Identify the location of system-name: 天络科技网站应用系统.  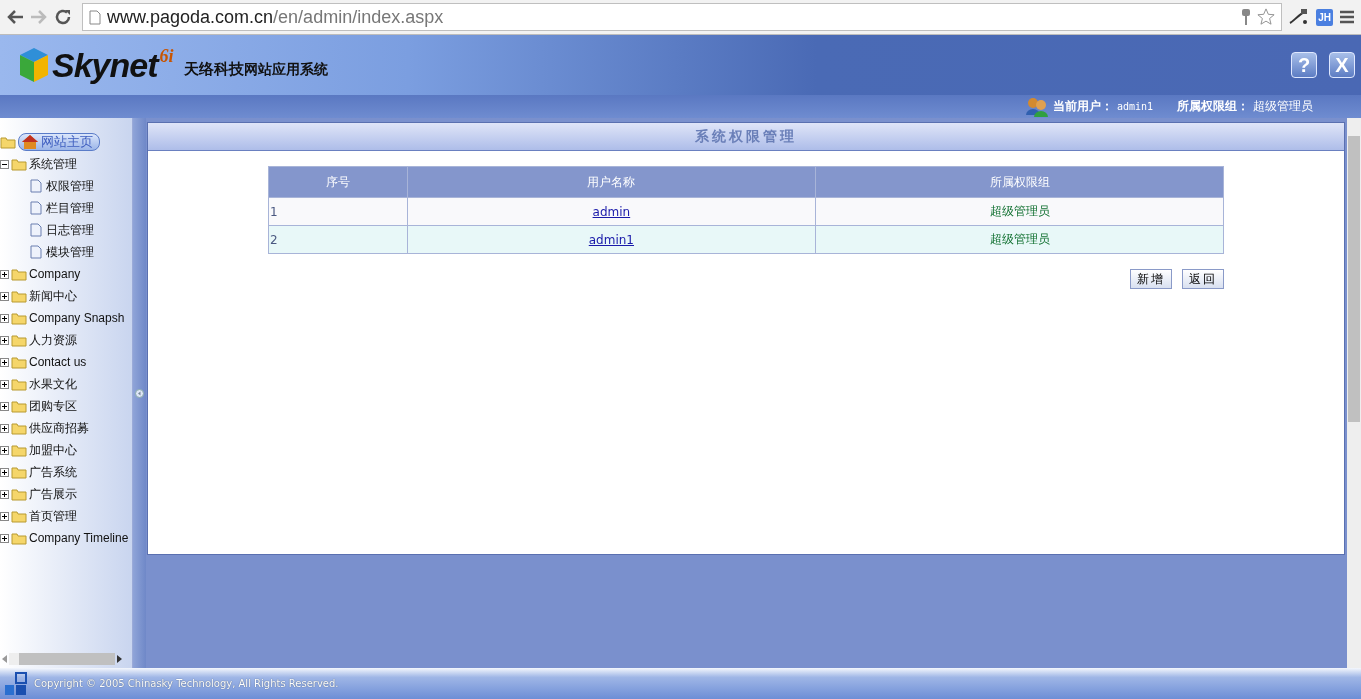
(255, 69).